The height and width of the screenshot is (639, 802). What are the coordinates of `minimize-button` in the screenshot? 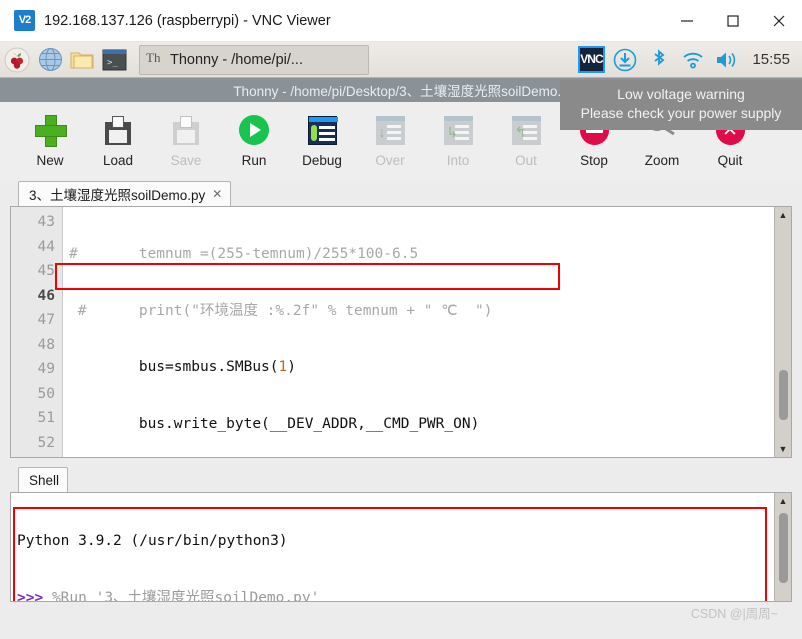 It's located at (687, 21).